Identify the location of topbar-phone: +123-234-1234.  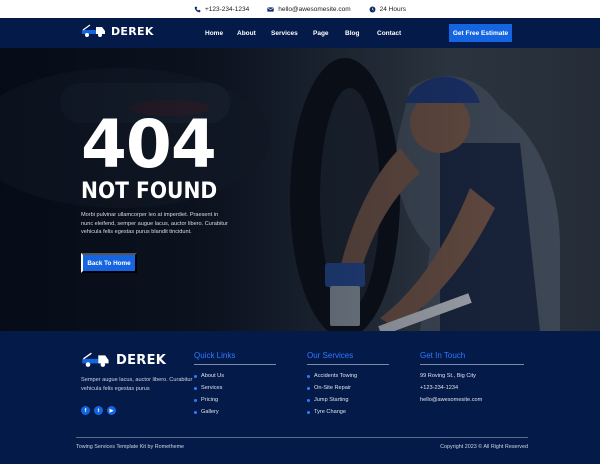
(221, 9).